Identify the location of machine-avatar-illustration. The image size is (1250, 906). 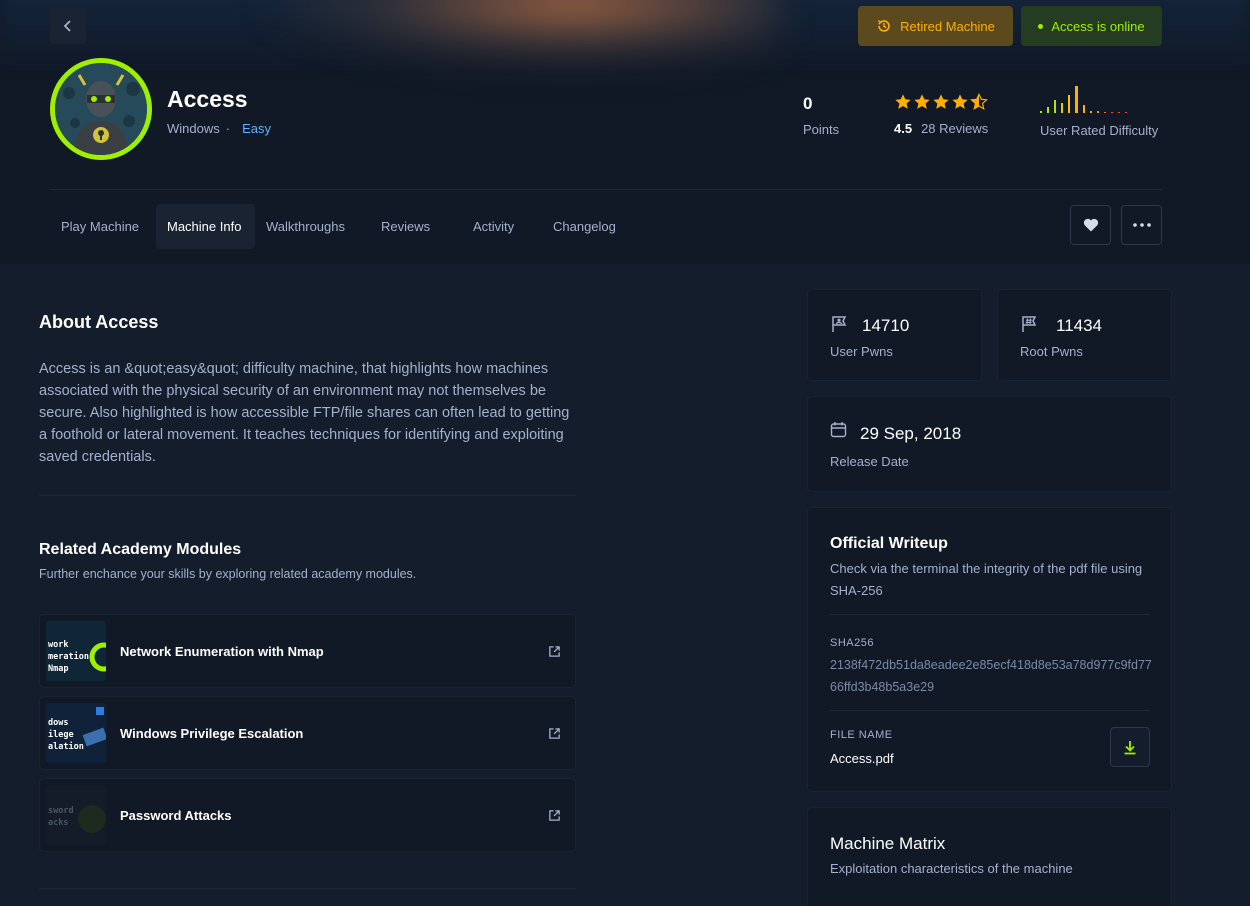
(101, 109).